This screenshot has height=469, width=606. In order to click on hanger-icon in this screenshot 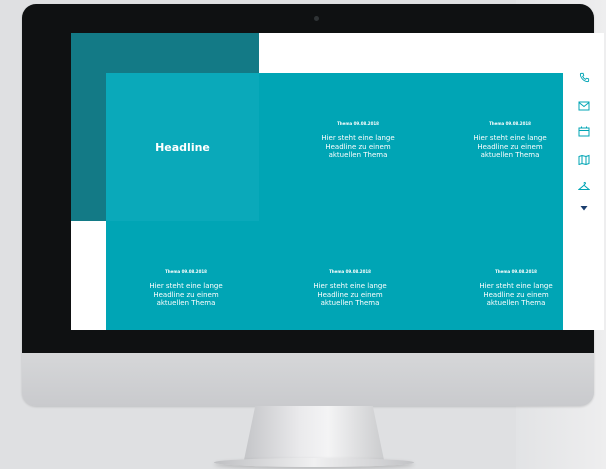, I will do `click(584, 186)`.